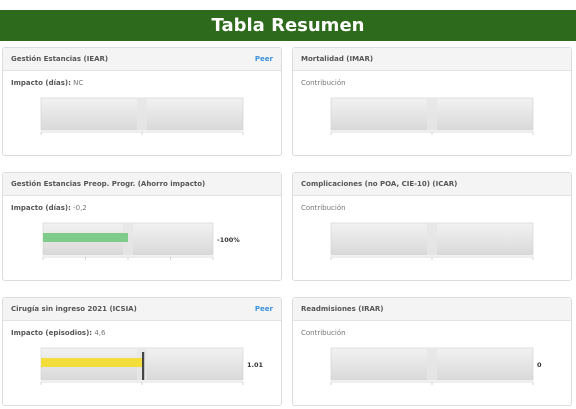 This screenshot has height=409, width=576. What do you see at coordinates (255, 365) in the screenshot?
I see `value-label: 1.01` at bounding box center [255, 365].